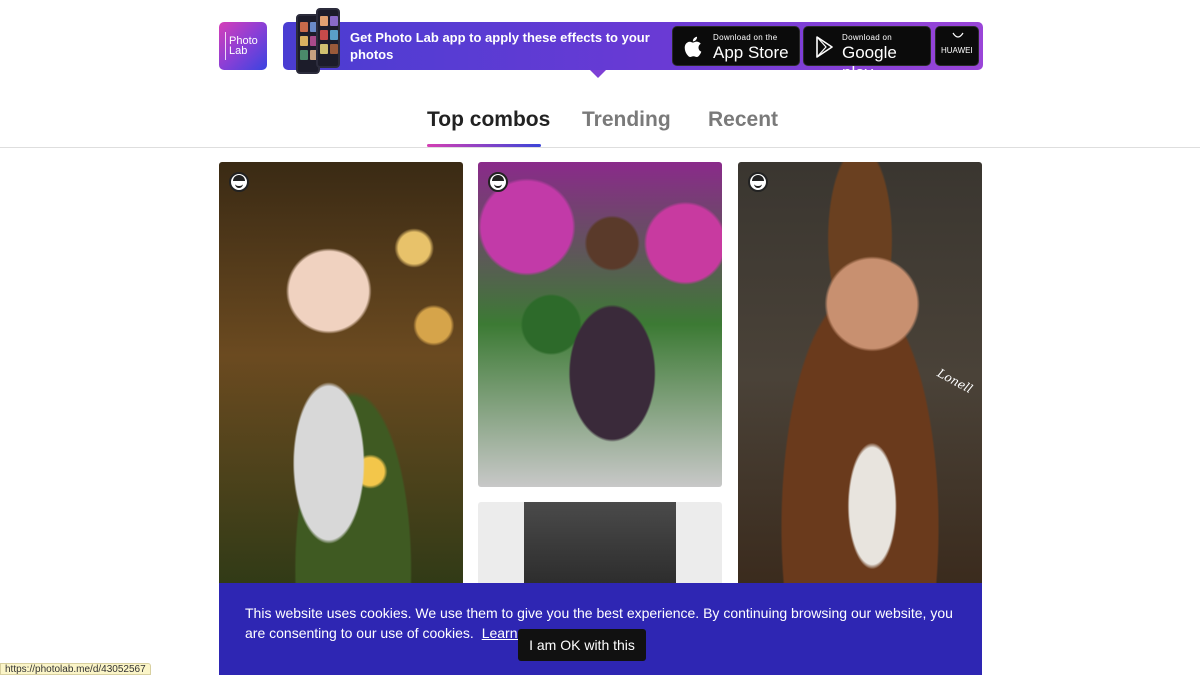 The image size is (1200, 675). I want to click on app-store-button: Download on the App Store, so click(736, 46).